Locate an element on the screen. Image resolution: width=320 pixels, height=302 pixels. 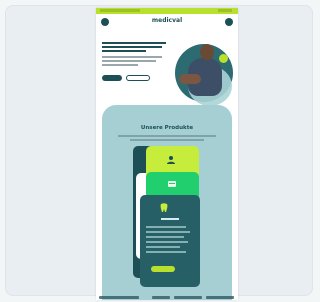
hero-person-head is located at coordinates (207, 52).